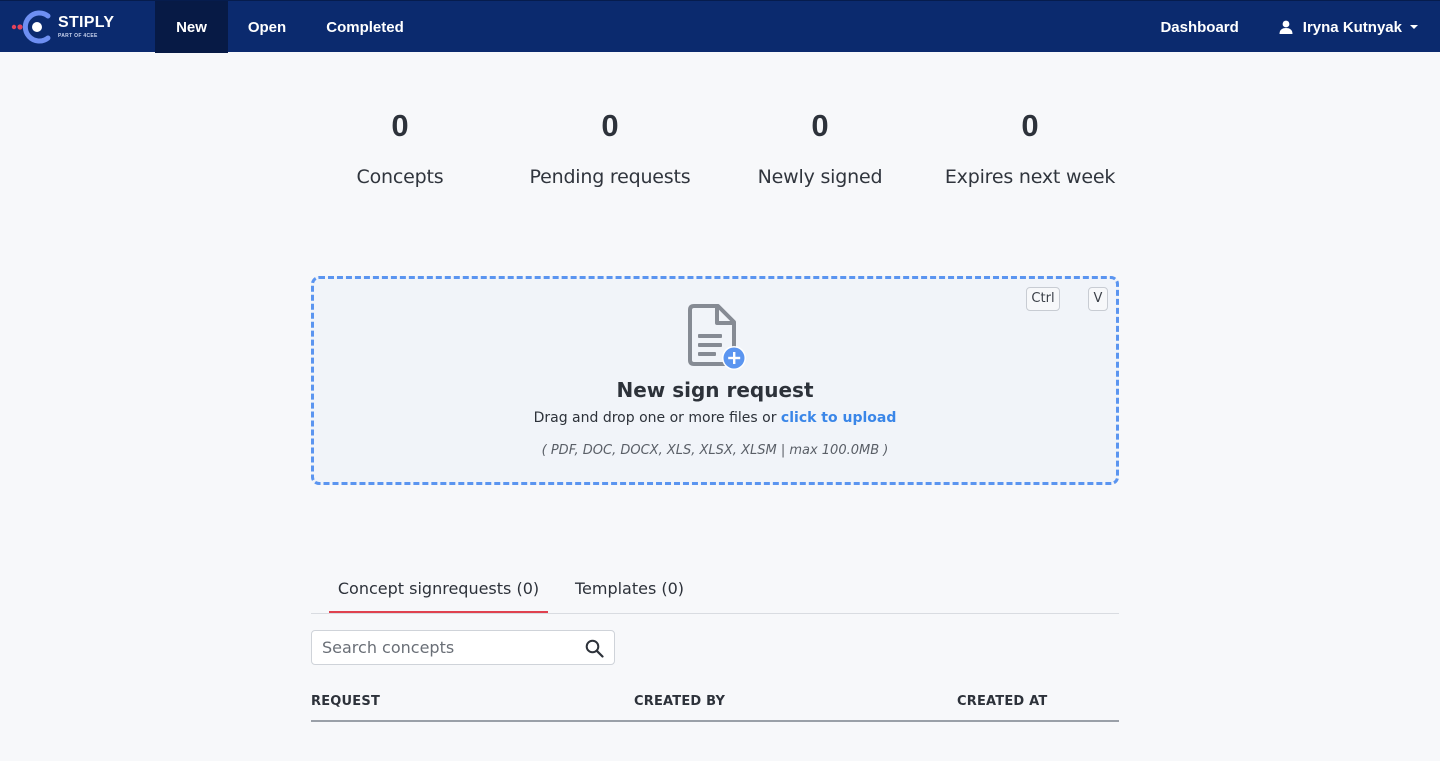 Image resolution: width=1440 pixels, height=761 pixels. What do you see at coordinates (1352, 27) in the screenshot?
I see `user-name: Iryna Kutnyak` at bounding box center [1352, 27].